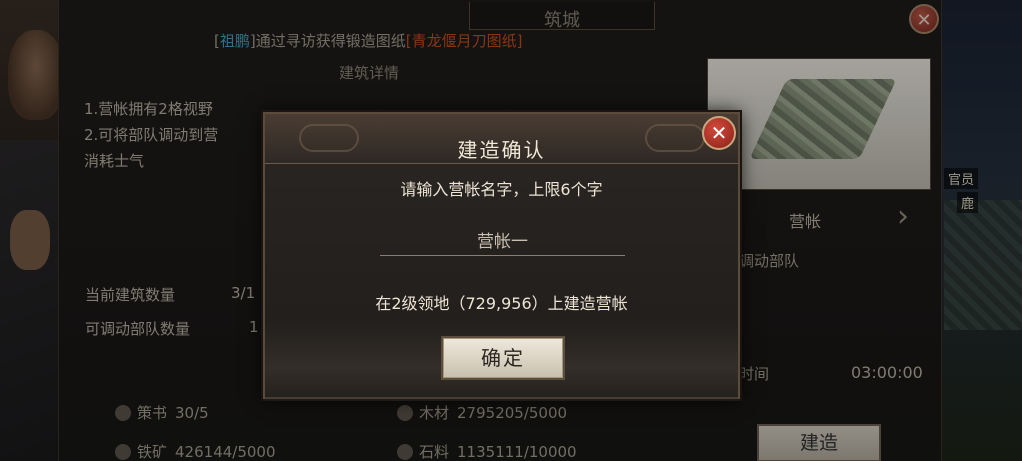  I want to click on camp-name-input, so click(502, 240).